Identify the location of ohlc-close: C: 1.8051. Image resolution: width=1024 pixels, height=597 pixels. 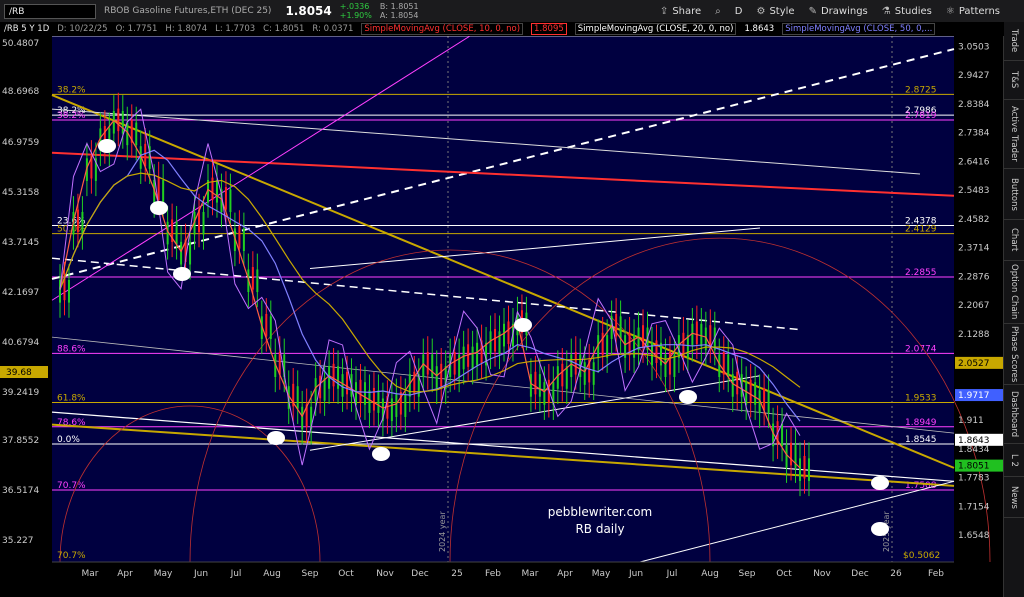
(284, 29).